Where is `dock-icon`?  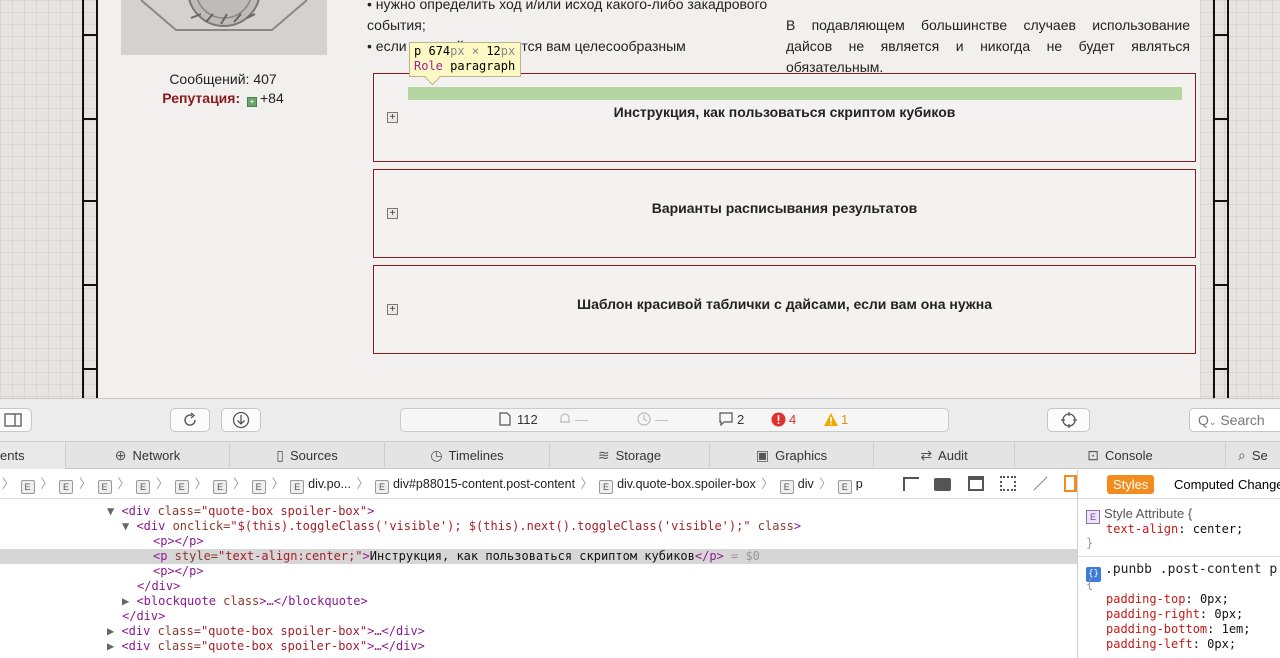
dock-icon is located at coordinates (16, 420).